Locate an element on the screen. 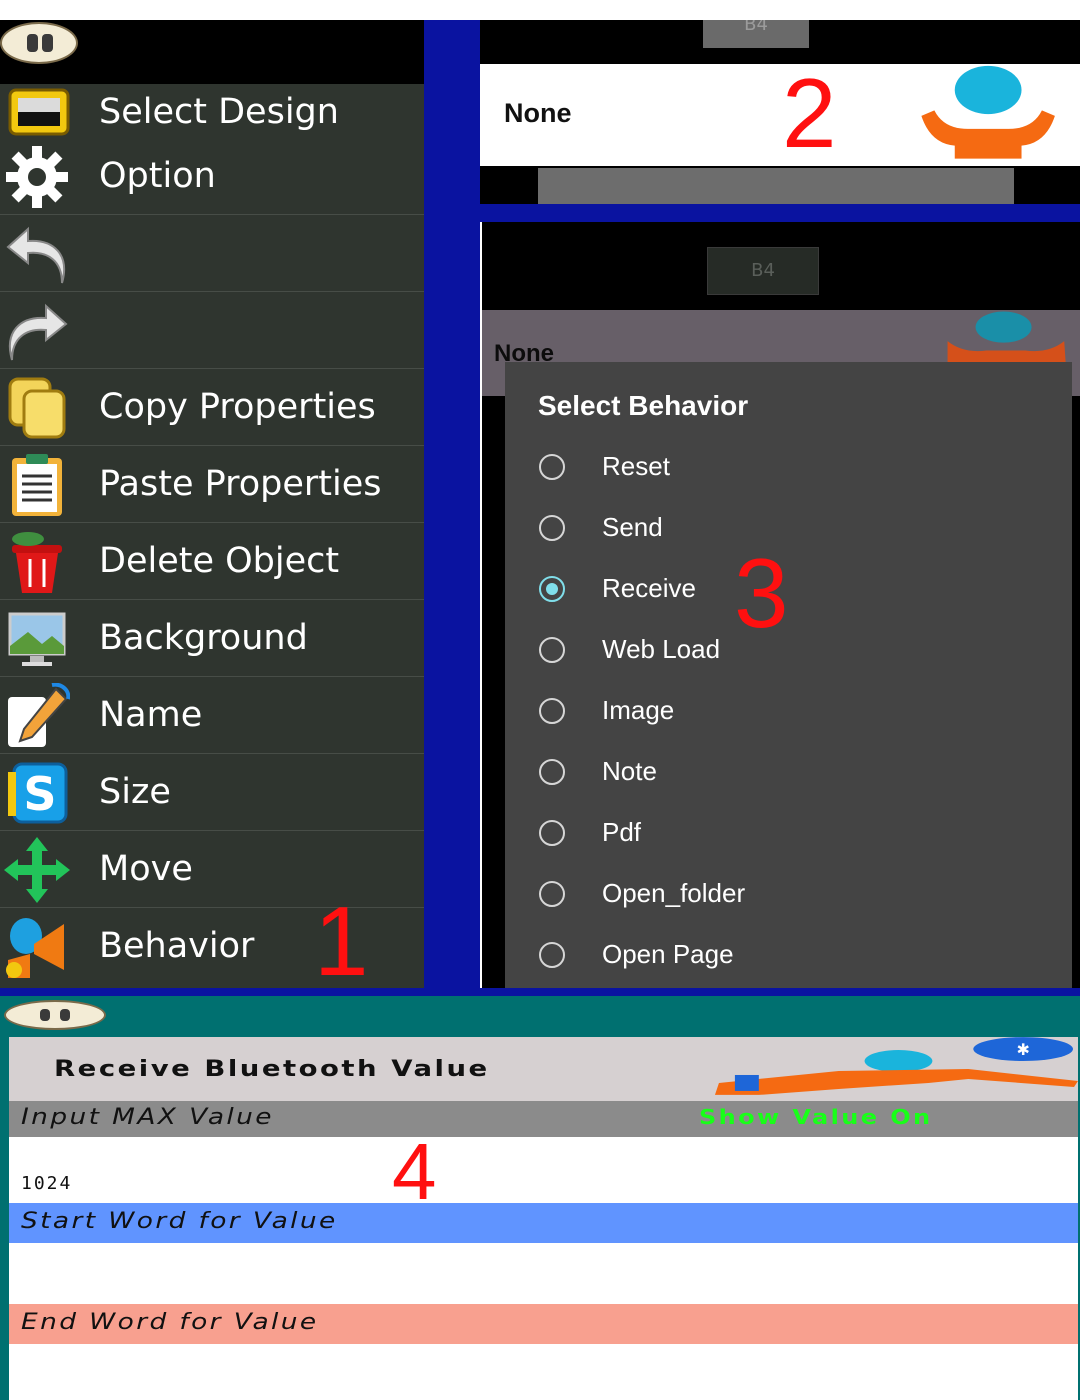  annotation-number: 2 is located at coordinates (809, 113).